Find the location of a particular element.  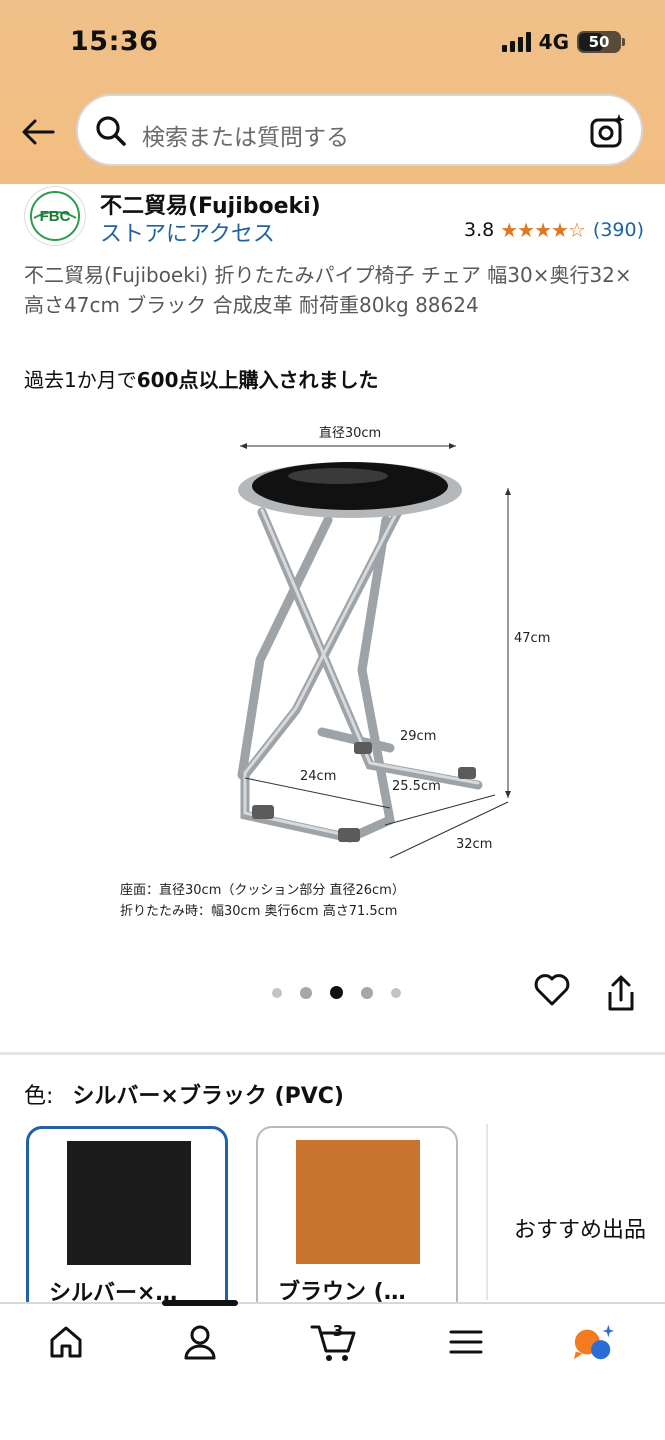

battery-level: 50 is located at coordinates (599, 42).